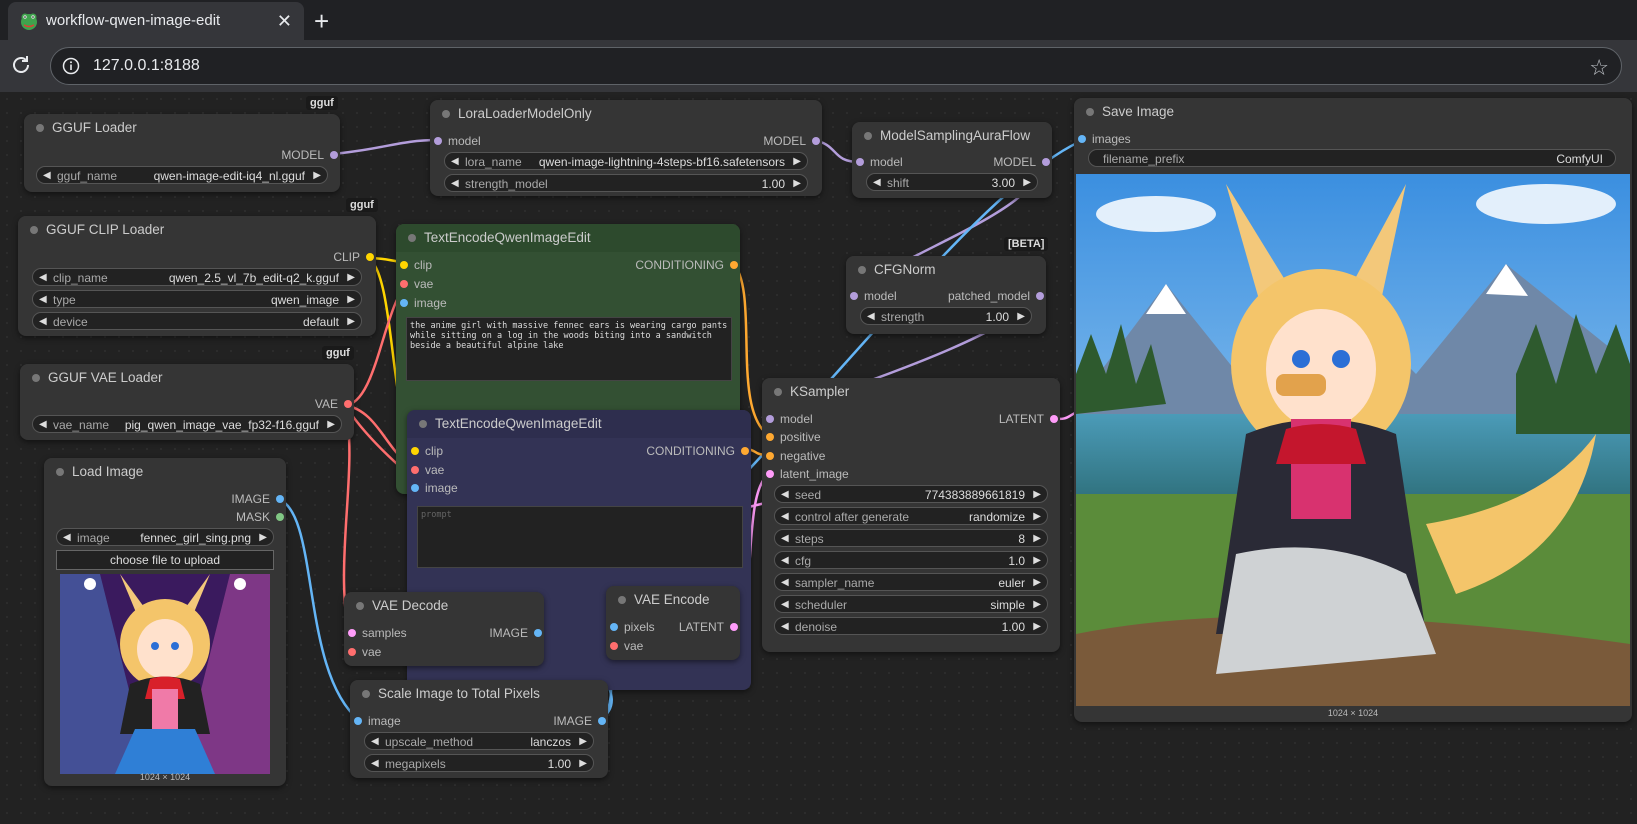 The image size is (1637, 824). I want to click on output-vae: VAE, so click(304, 404).